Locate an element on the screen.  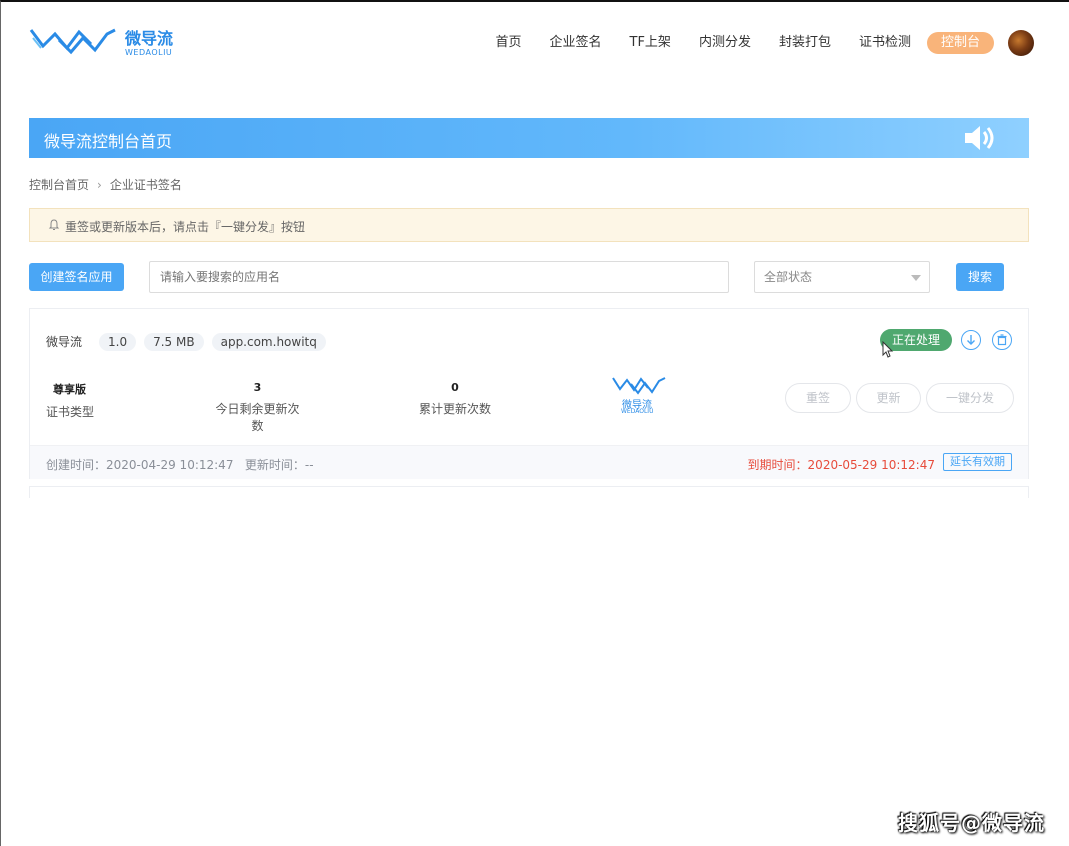
update-button: 更新 is located at coordinates (888, 398).